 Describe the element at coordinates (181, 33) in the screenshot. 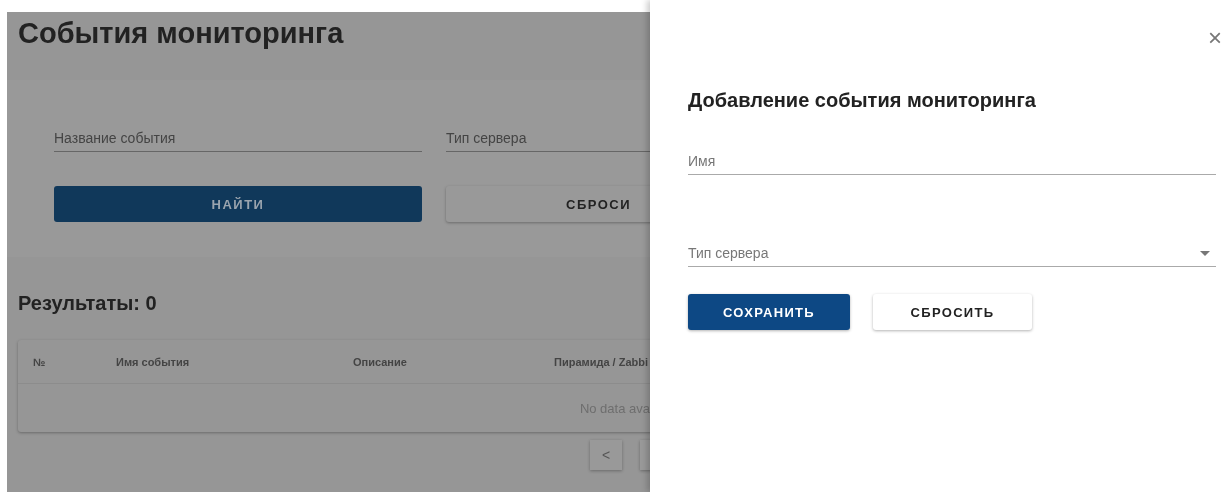

I see `page-title: События мониторинга` at that location.